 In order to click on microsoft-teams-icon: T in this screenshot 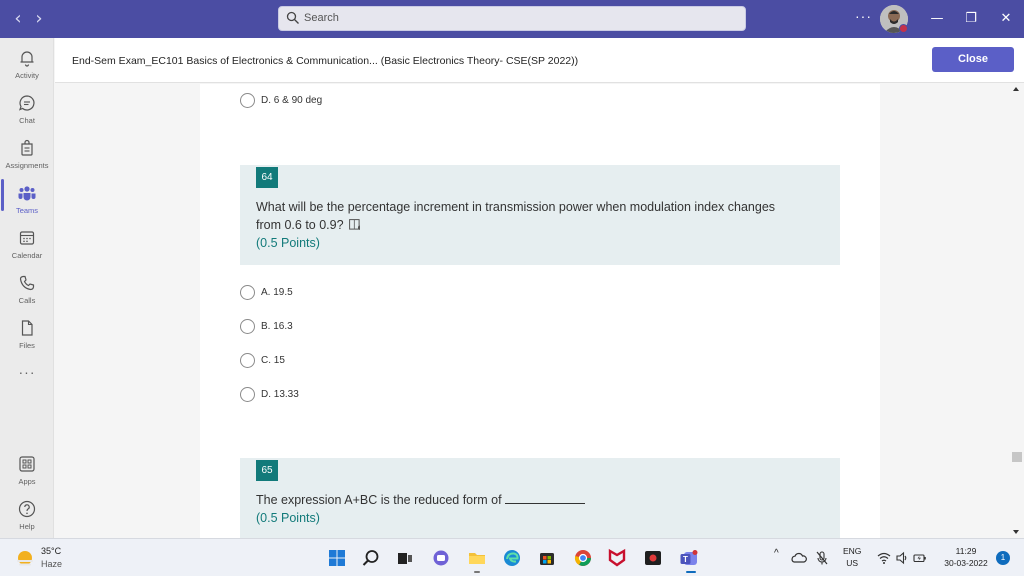, I will do `click(689, 558)`.